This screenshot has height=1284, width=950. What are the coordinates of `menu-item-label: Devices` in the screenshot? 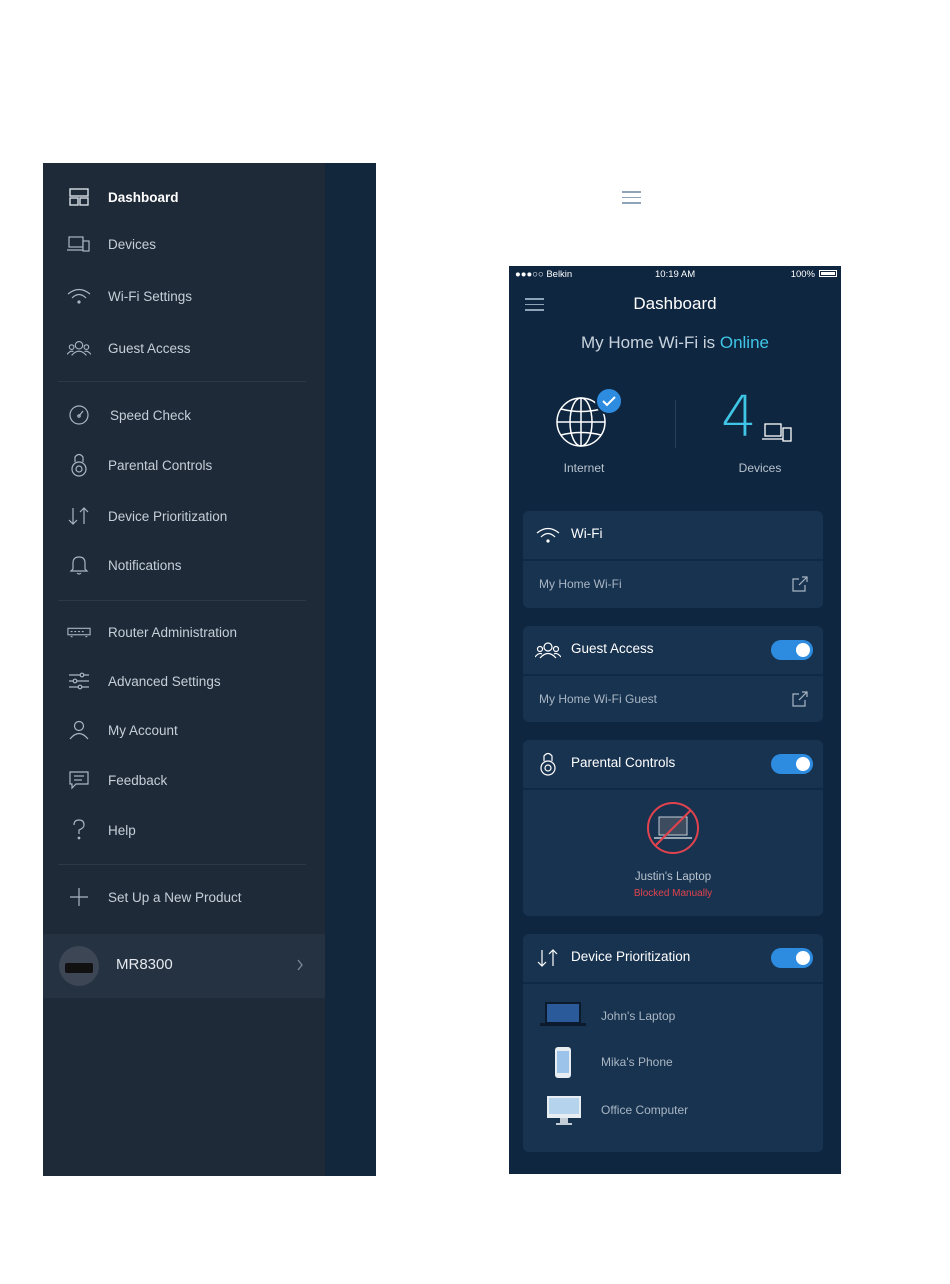 It's located at (132, 244).